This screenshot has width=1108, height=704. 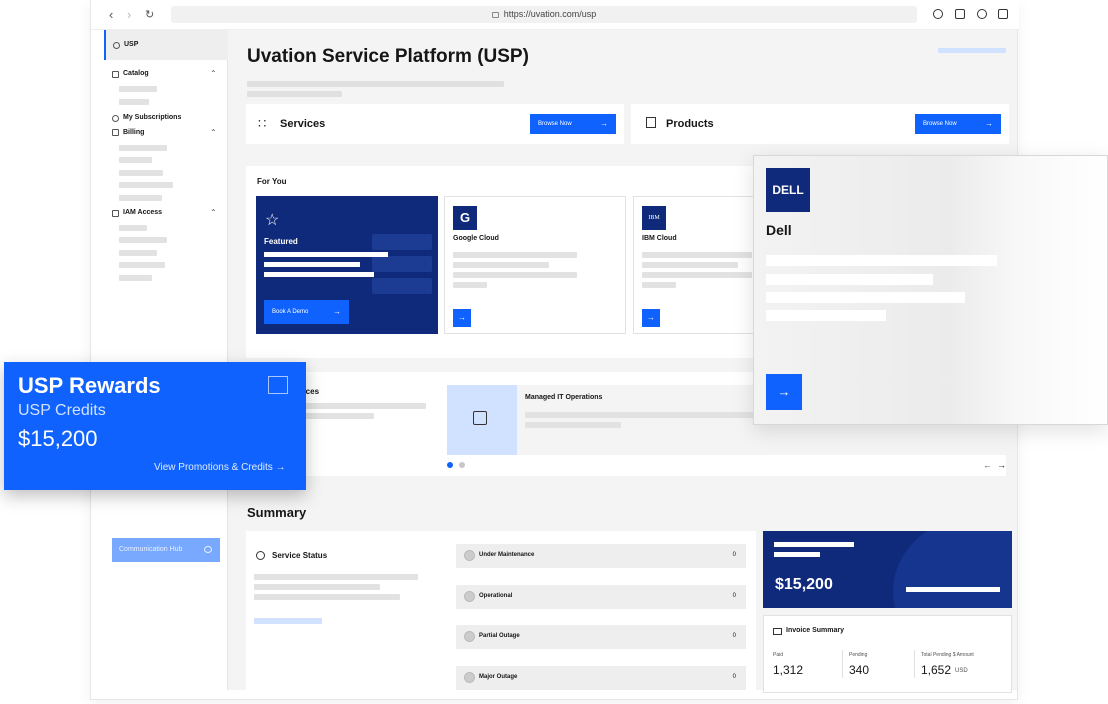 I want to click on card-title: Google Cloud, so click(x=476, y=238).